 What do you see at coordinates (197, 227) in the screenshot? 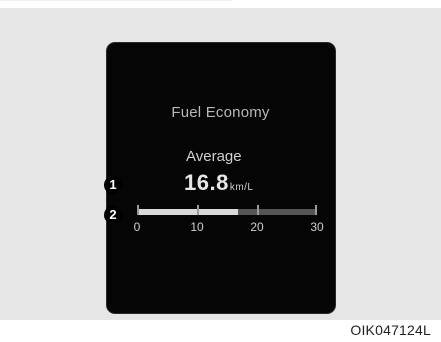
I see `tick-label-10: 10` at bounding box center [197, 227].